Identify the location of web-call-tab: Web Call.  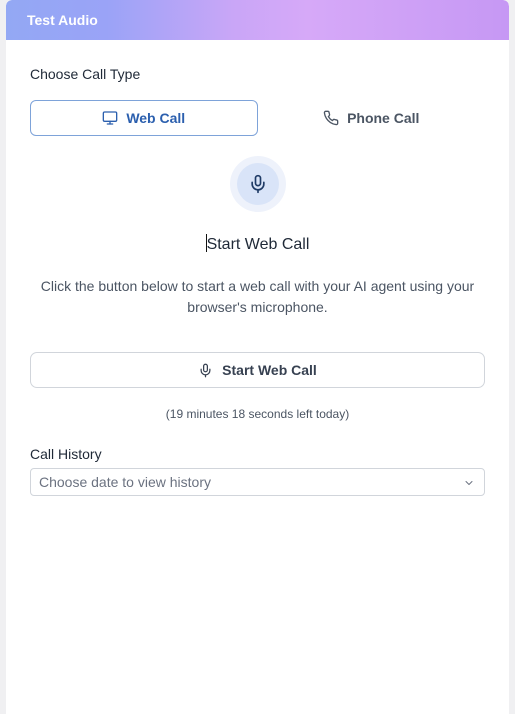
(144, 118).